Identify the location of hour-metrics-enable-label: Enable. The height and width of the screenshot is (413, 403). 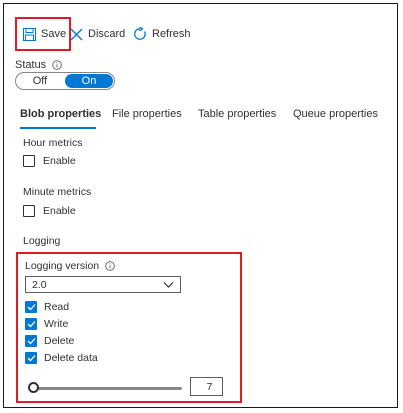
(59, 161).